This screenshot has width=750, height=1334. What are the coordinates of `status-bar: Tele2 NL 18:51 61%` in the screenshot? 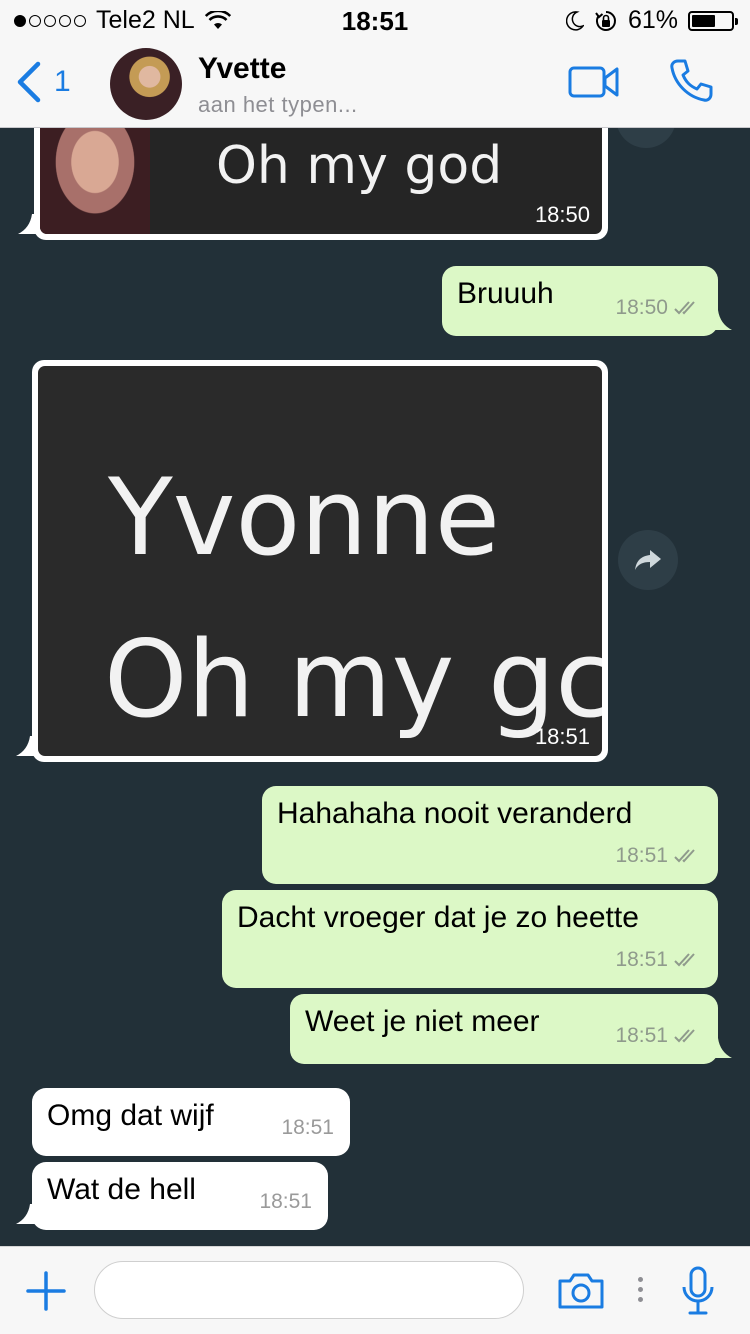 It's located at (375, 20).